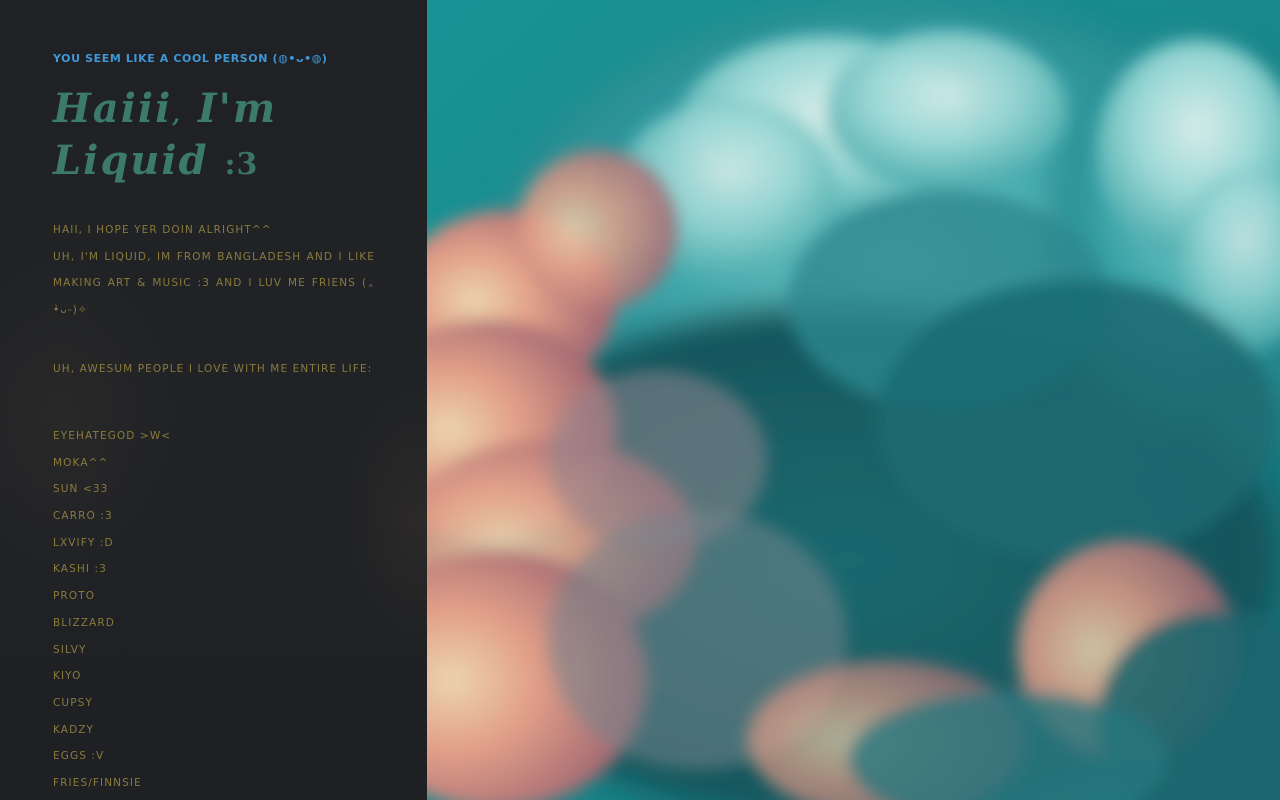  I want to click on page-title: Haiii, I'm Liquid :3, so click(214, 136).